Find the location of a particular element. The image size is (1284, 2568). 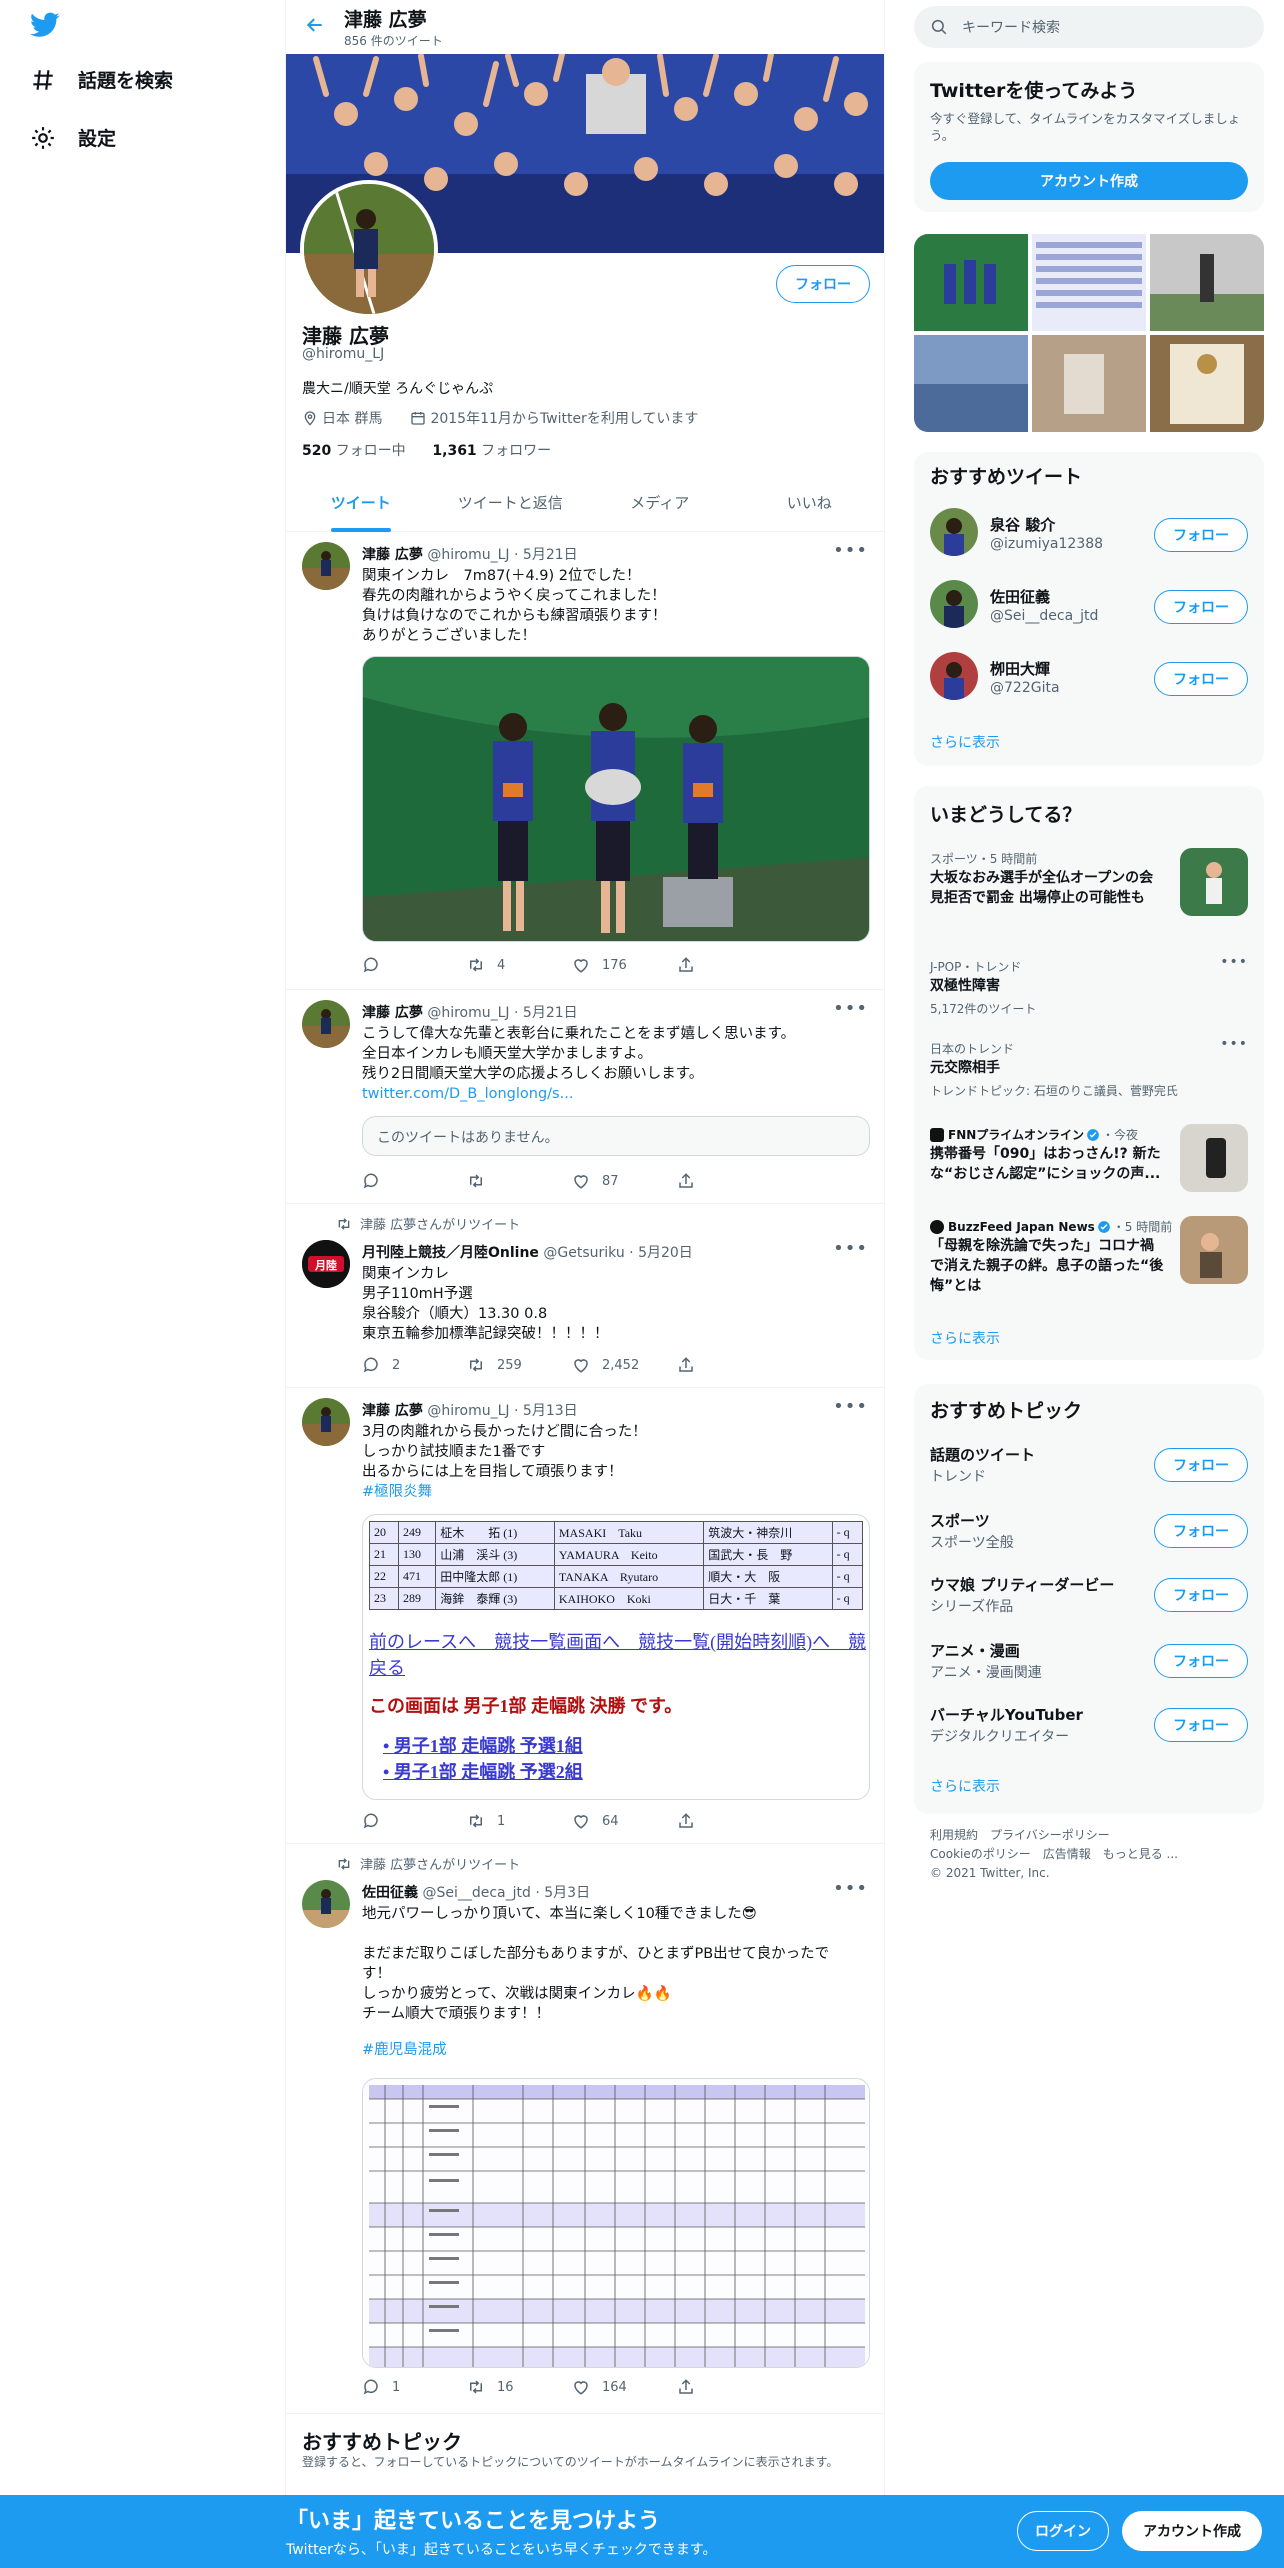

login-button: ログイン is located at coordinates (1063, 2531).